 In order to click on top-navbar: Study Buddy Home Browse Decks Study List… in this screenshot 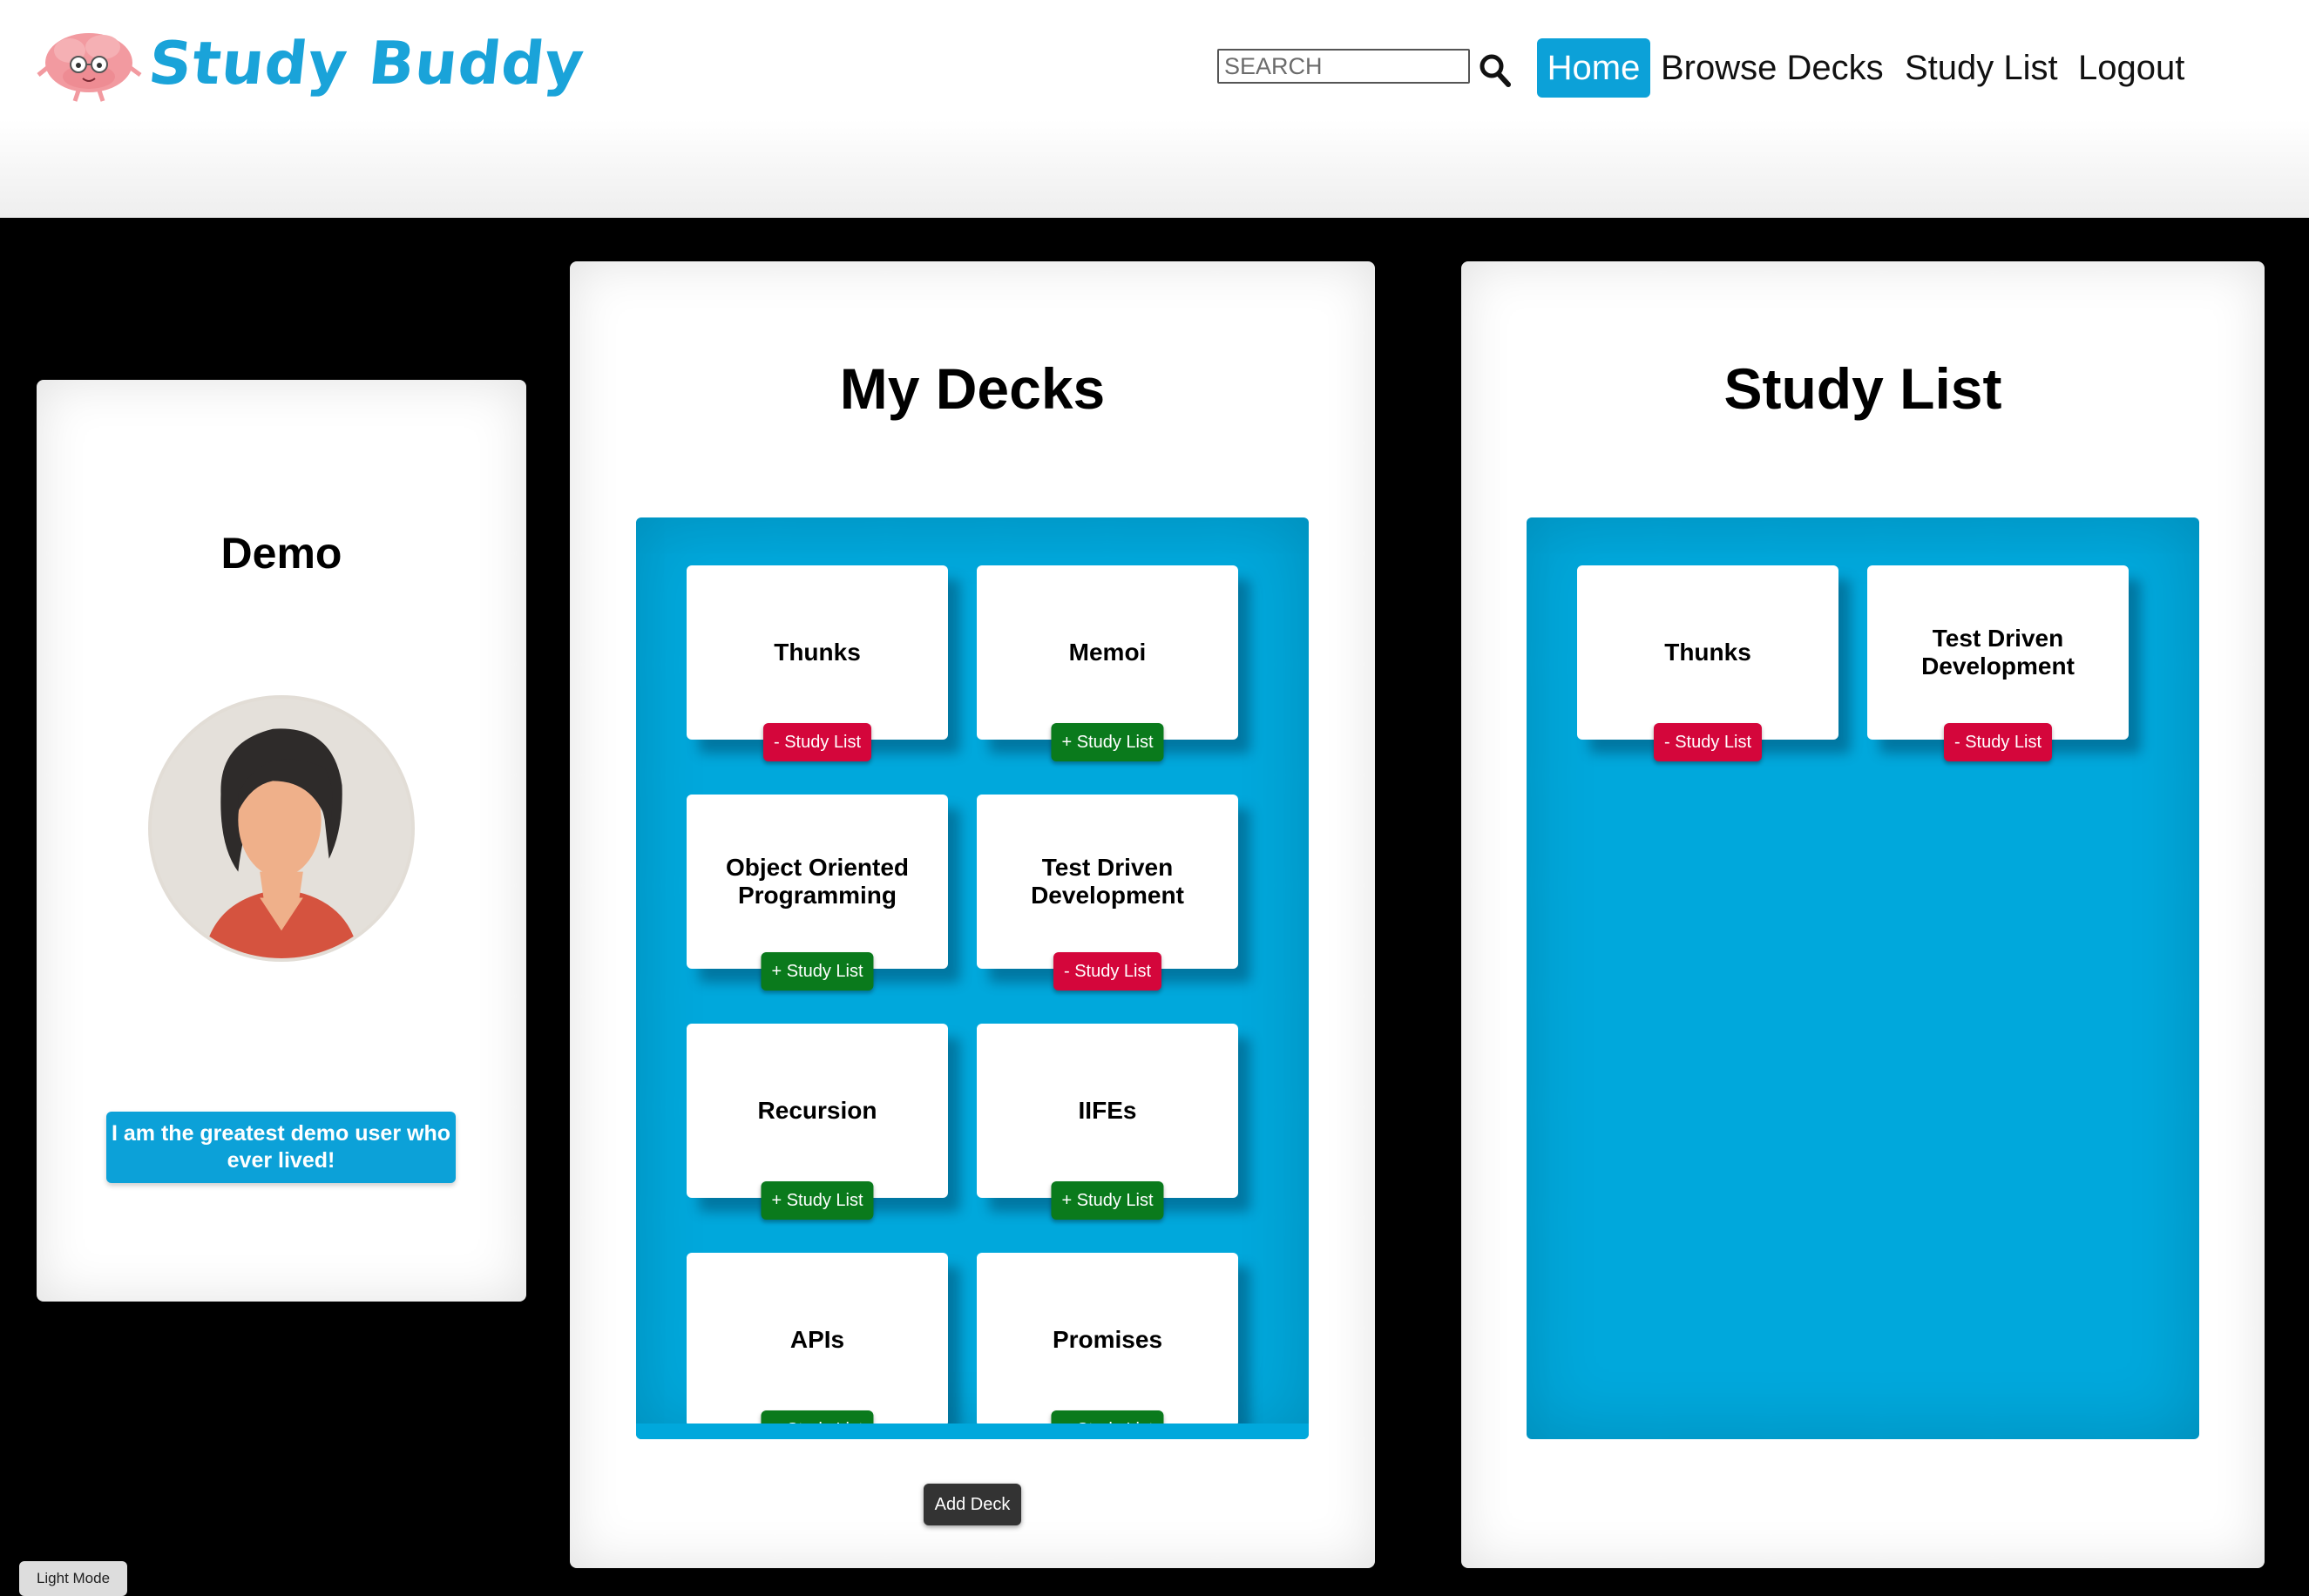, I will do `click(1154, 109)`.